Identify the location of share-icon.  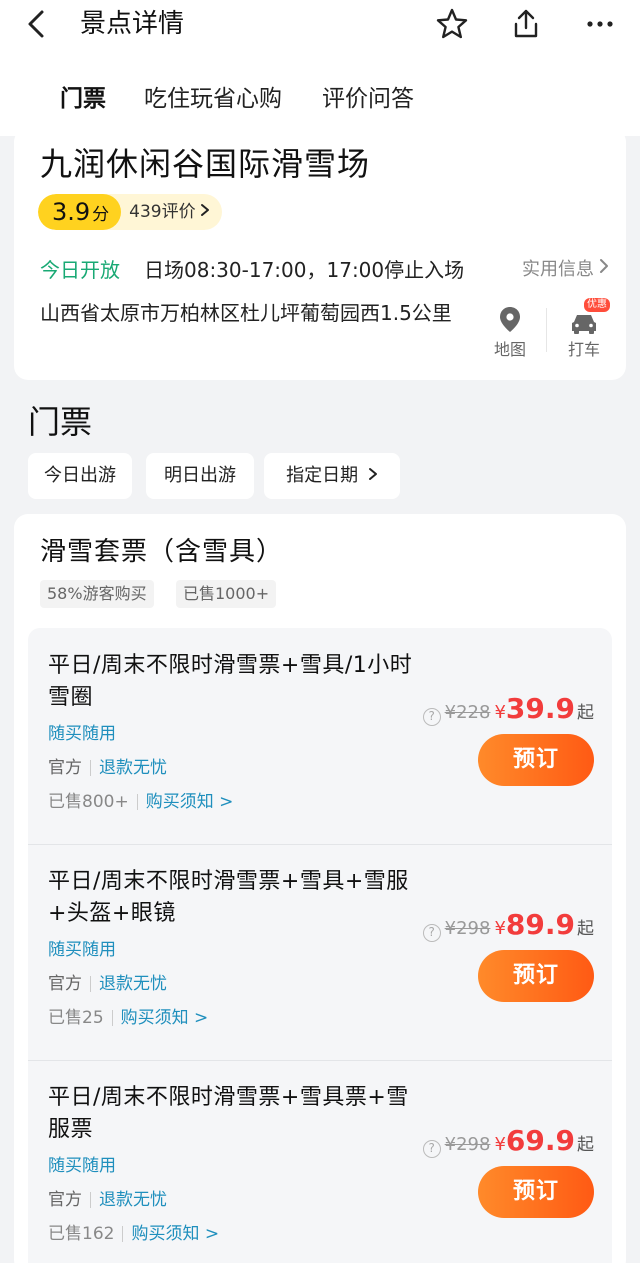
(526, 24).